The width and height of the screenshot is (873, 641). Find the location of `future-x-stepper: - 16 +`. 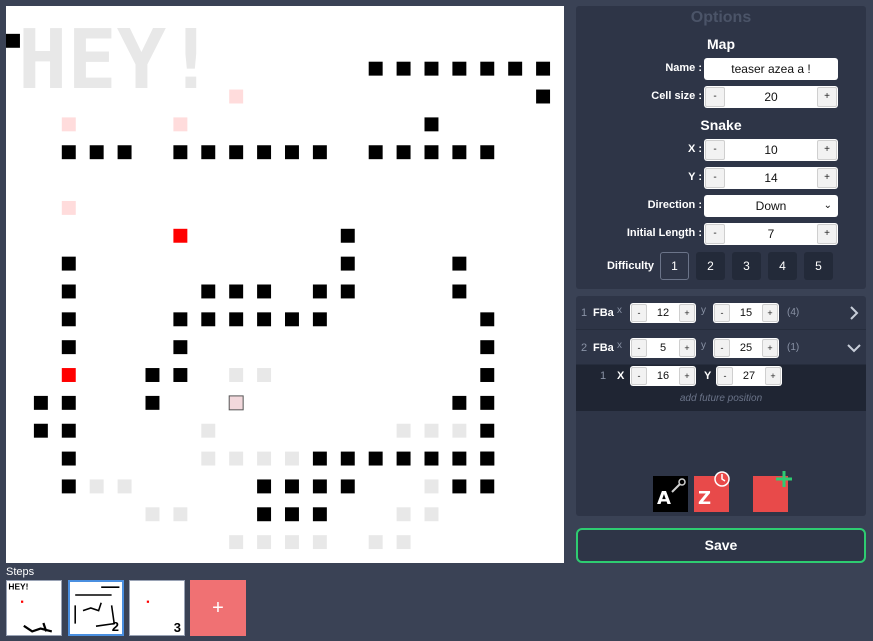

future-x-stepper: - 16 + is located at coordinates (663, 376).